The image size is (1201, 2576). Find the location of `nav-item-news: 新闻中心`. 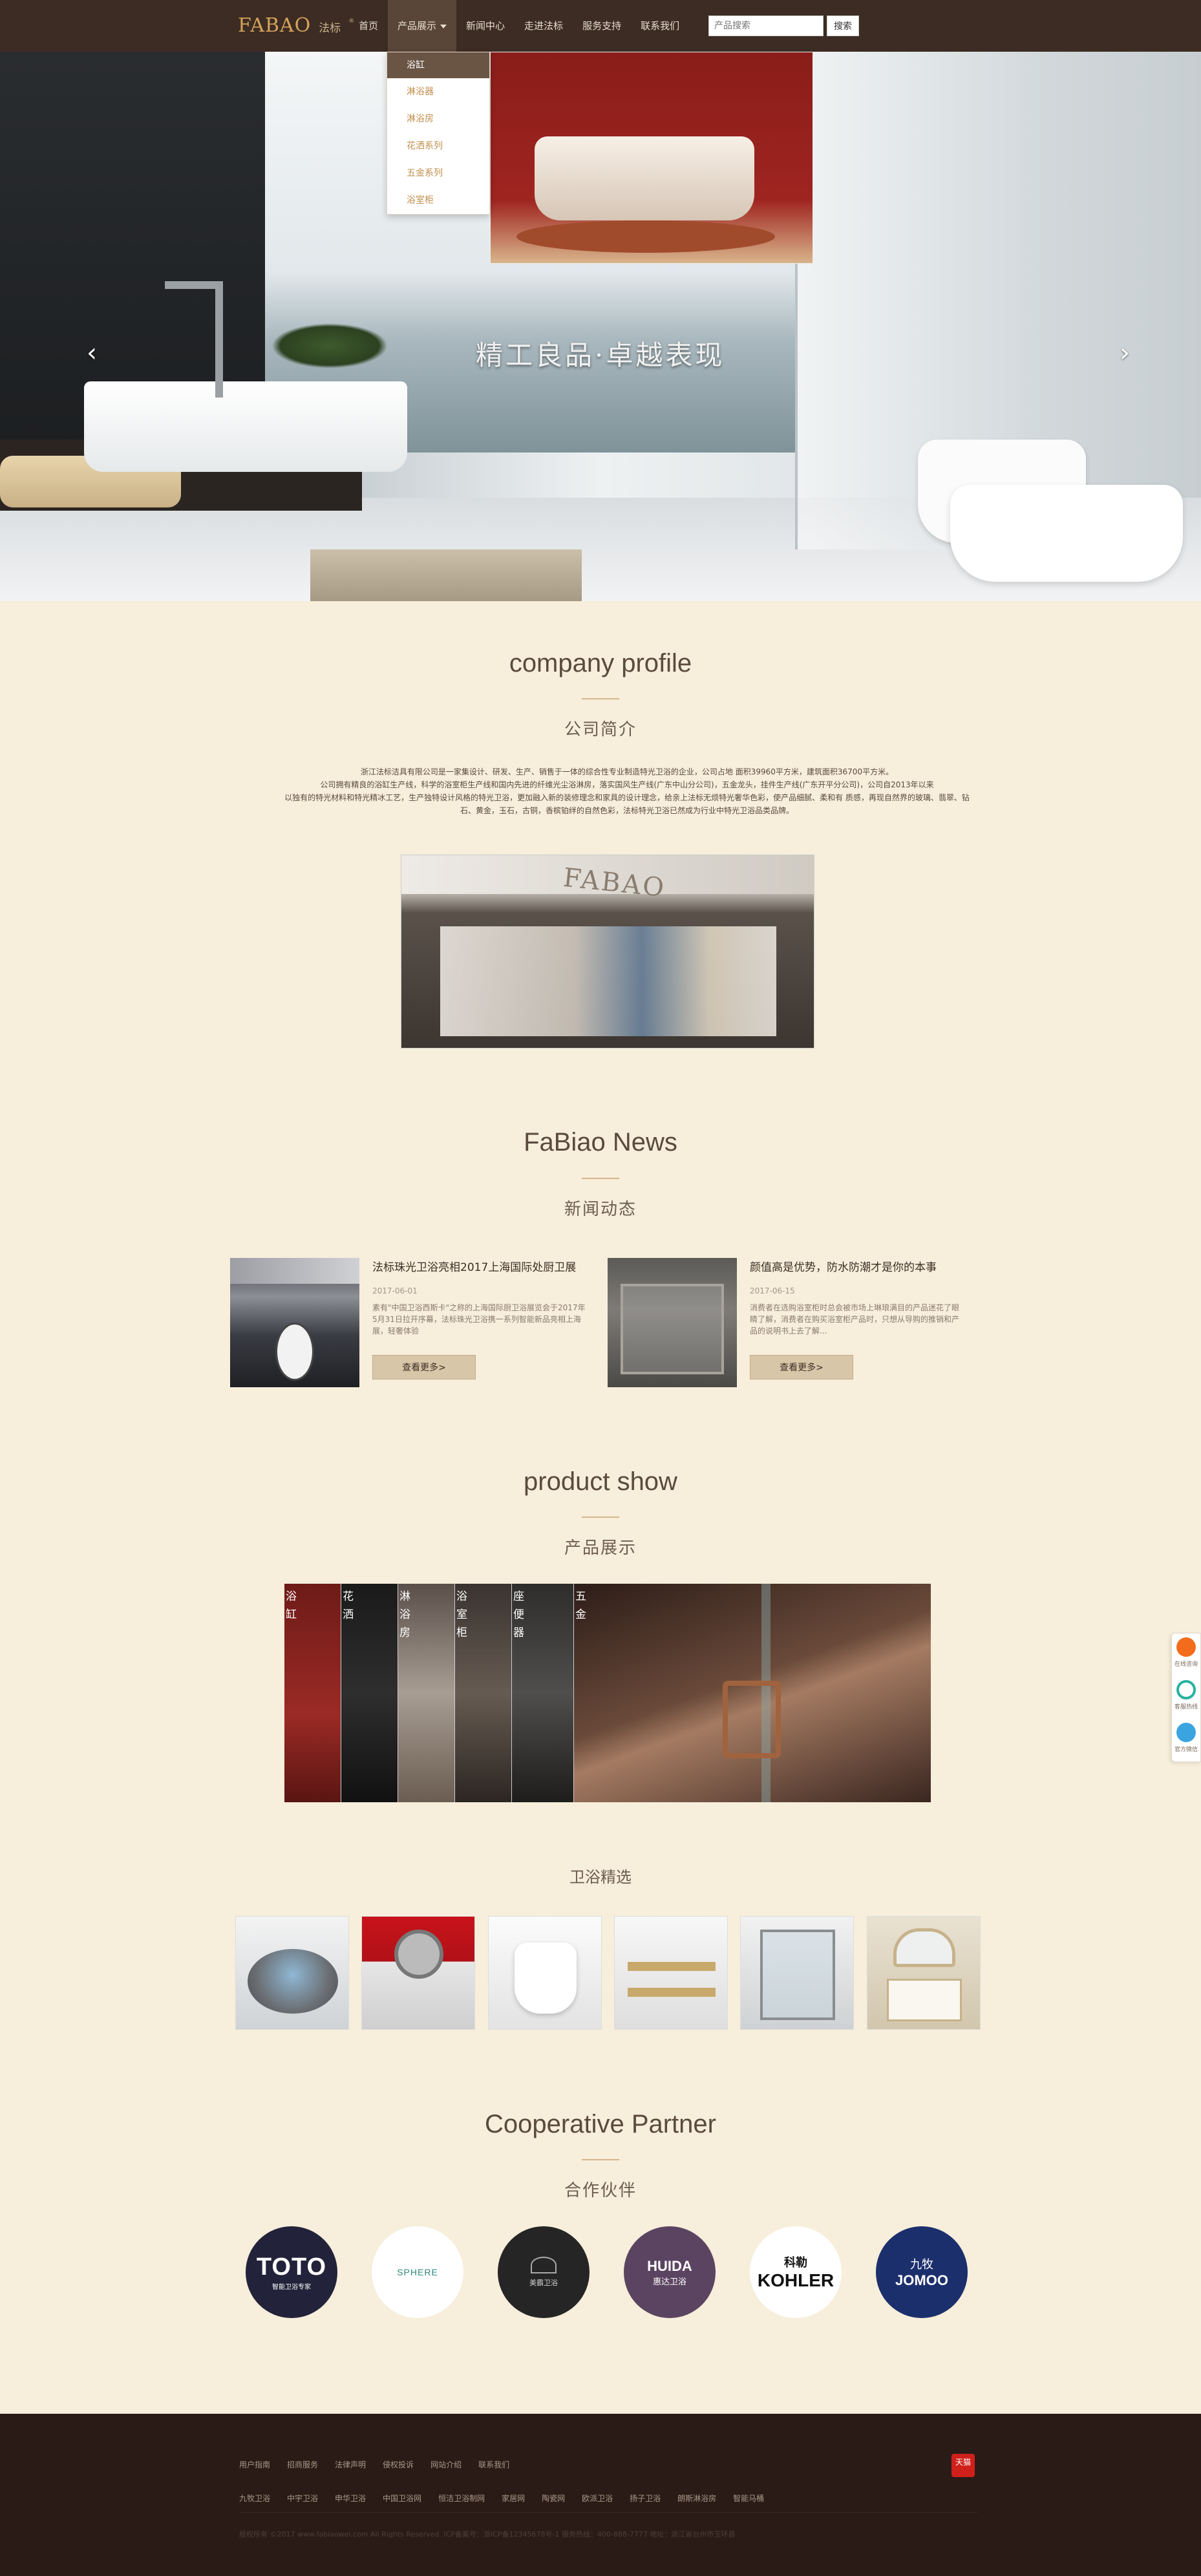

nav-item-news: 新闻中心 is located at coordinates (485, 26).